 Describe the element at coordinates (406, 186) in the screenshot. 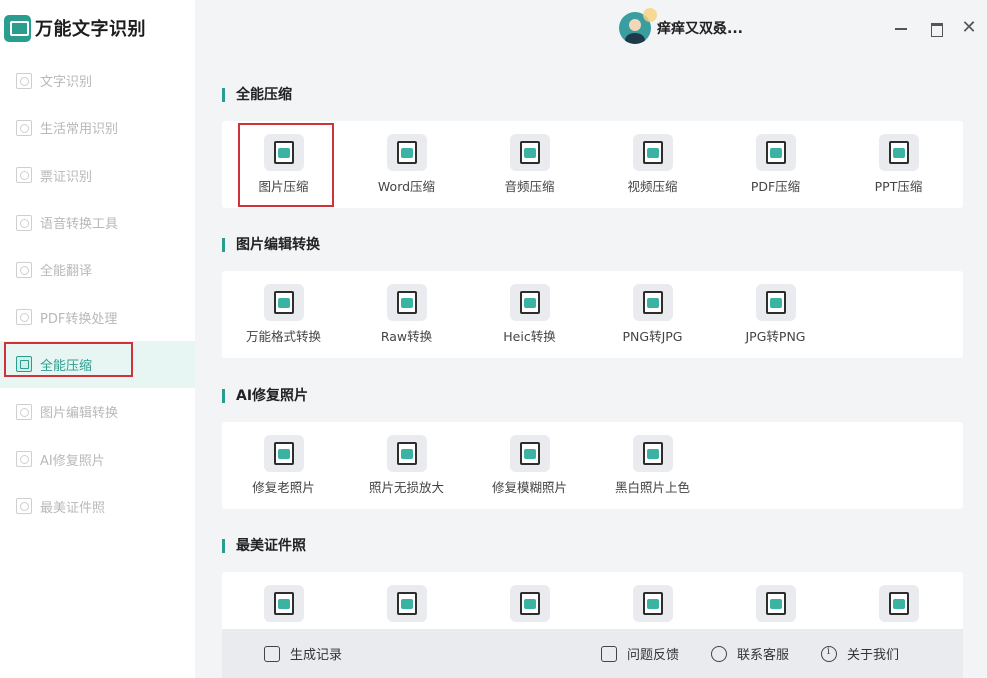

I see `tool-label: Word压缩` at that location.